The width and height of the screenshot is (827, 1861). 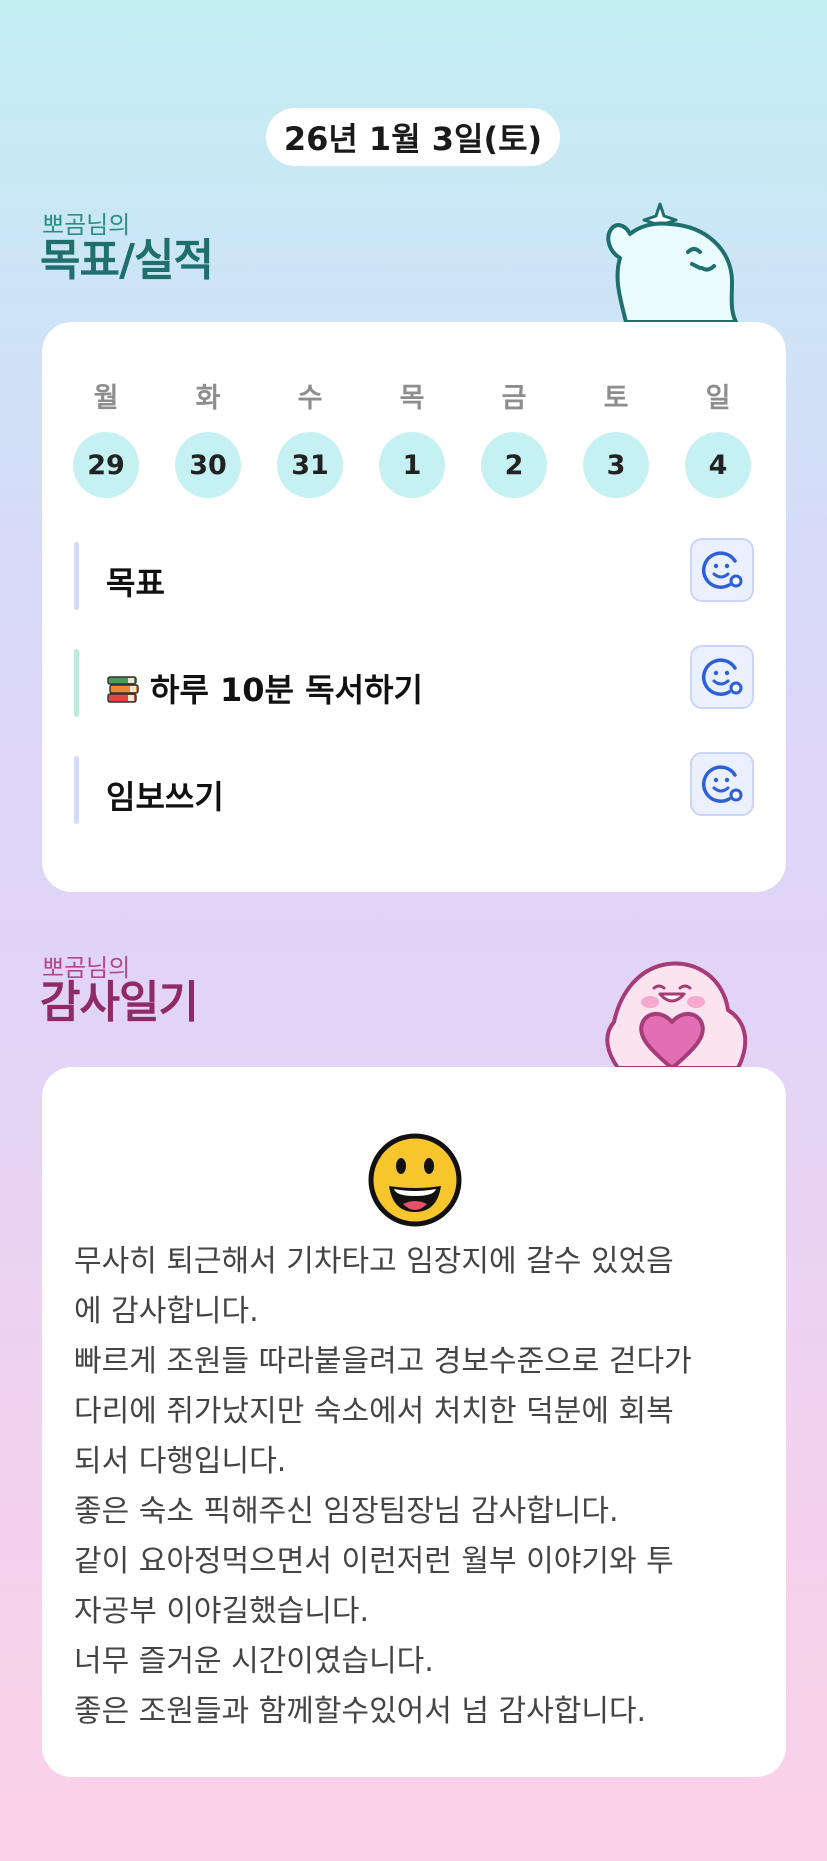 I want to click on weekday-label: 일, so click(x=718, y=398).